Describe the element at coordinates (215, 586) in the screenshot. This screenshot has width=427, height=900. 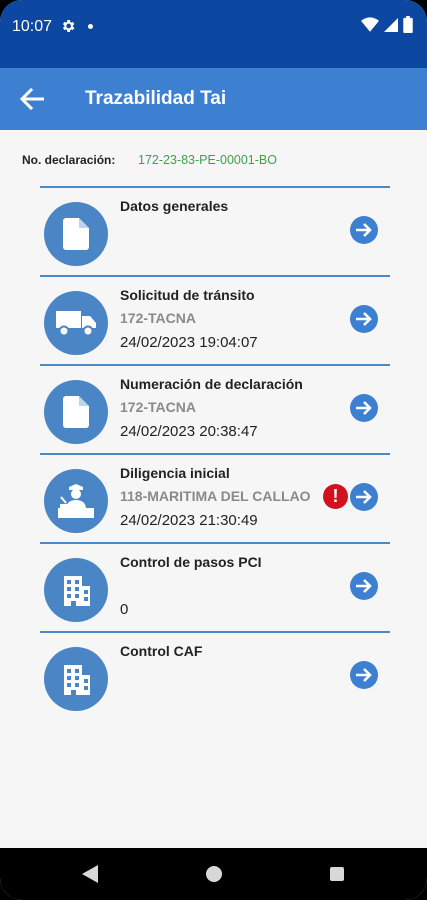
I see `card-control-pasos-pci: Control de pasos PCI 0` at that location.